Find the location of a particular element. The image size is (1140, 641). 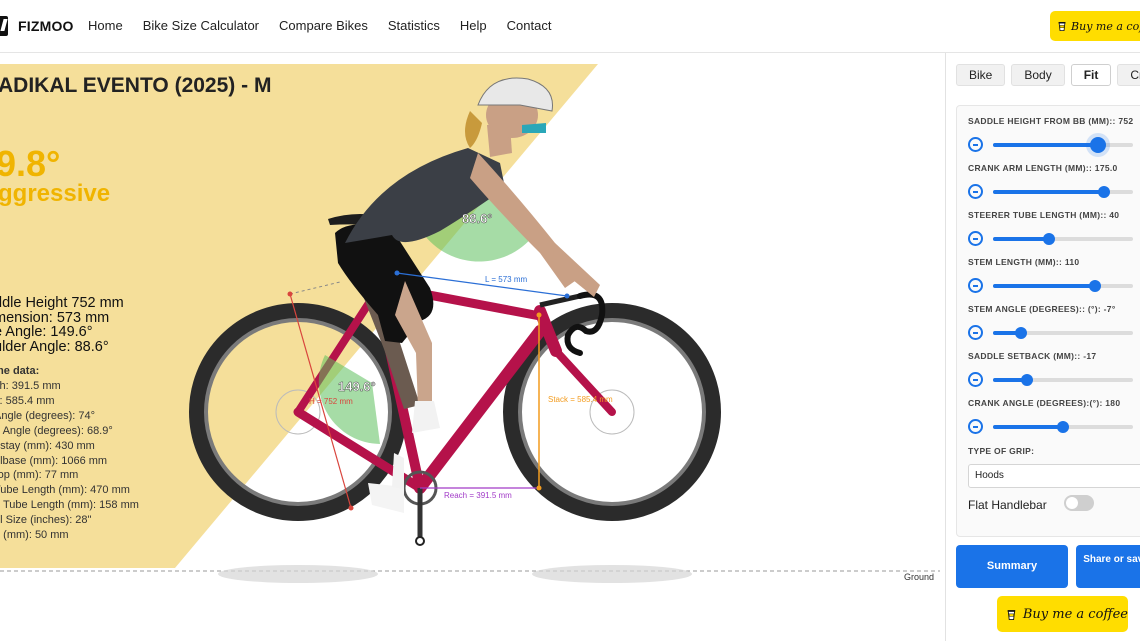

front-wheel-shadow is located at coordinates (612, 574).